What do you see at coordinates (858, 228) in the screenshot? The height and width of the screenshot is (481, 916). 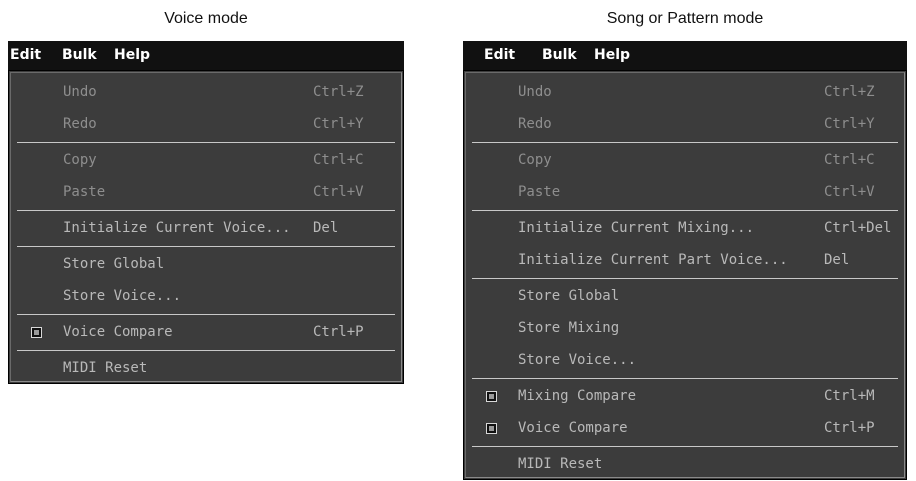 I see `menu-item-shortcut: Ctrl+Del` at bounding box center [858, 228].